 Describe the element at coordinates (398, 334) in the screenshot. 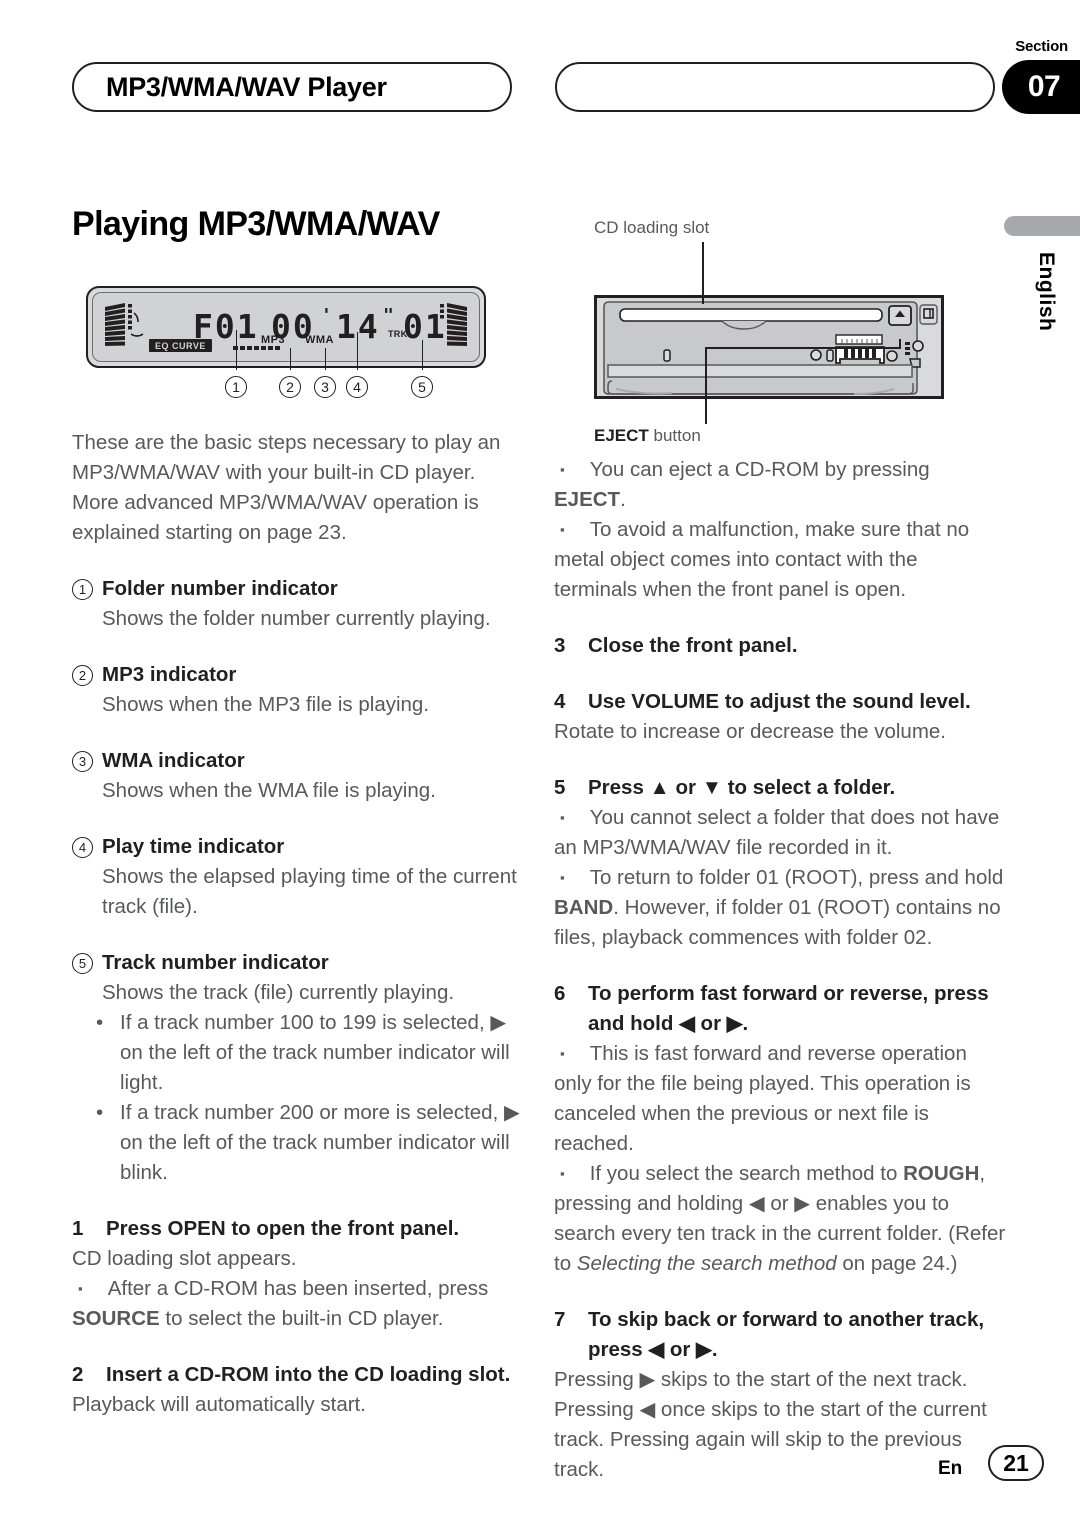

I see `lcd-trk-label: TRK` at that location.